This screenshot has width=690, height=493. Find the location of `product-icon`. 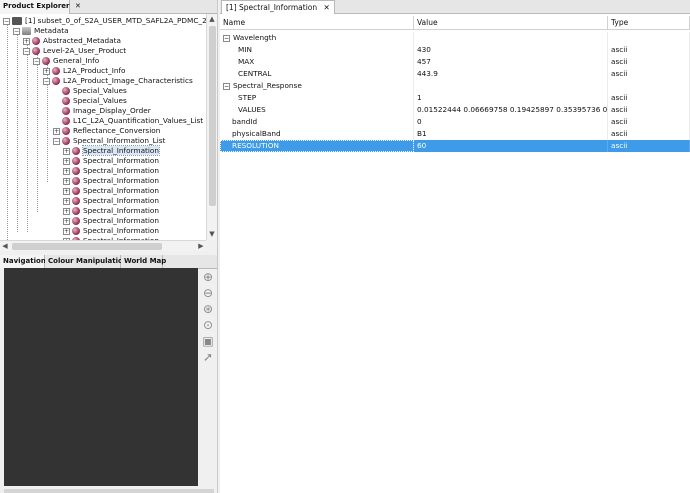

product-icon is located at coordinates (17, 21).